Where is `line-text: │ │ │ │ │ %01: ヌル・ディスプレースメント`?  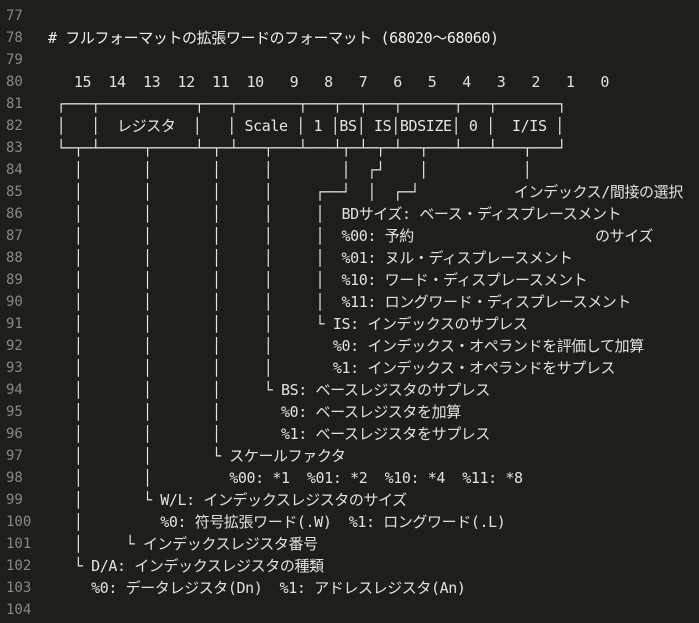
line-text: │ │ │ │ │ %01: ヌル・ディスプレースメント is located at coordinates (307, 258).